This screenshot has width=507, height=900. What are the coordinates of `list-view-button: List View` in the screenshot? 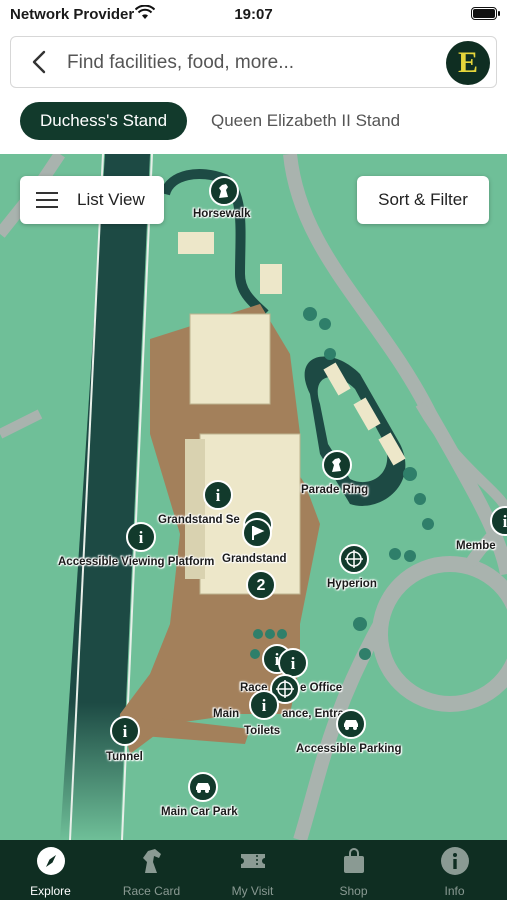 It's located at (92, 200).